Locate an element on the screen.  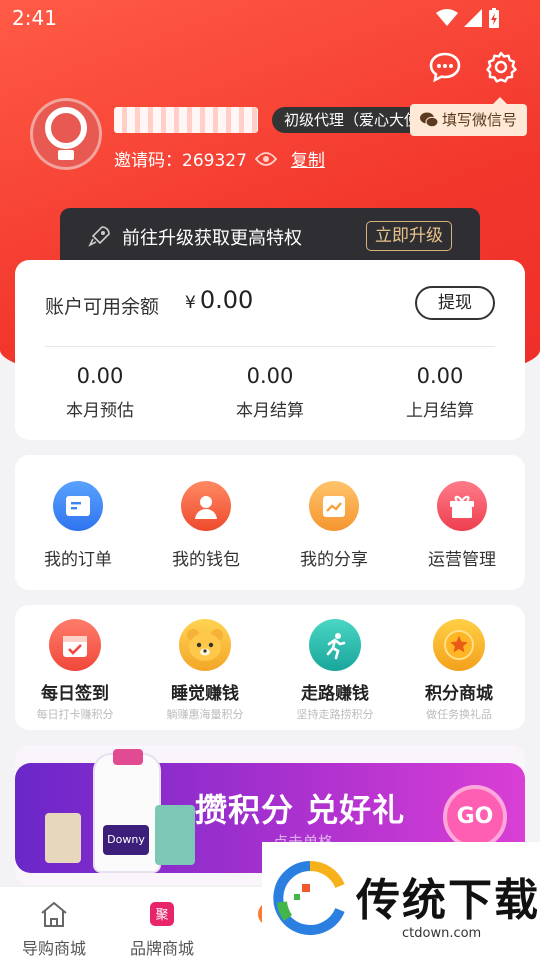
menu-operations: 运营管理 is located at coordinates (462, 525).